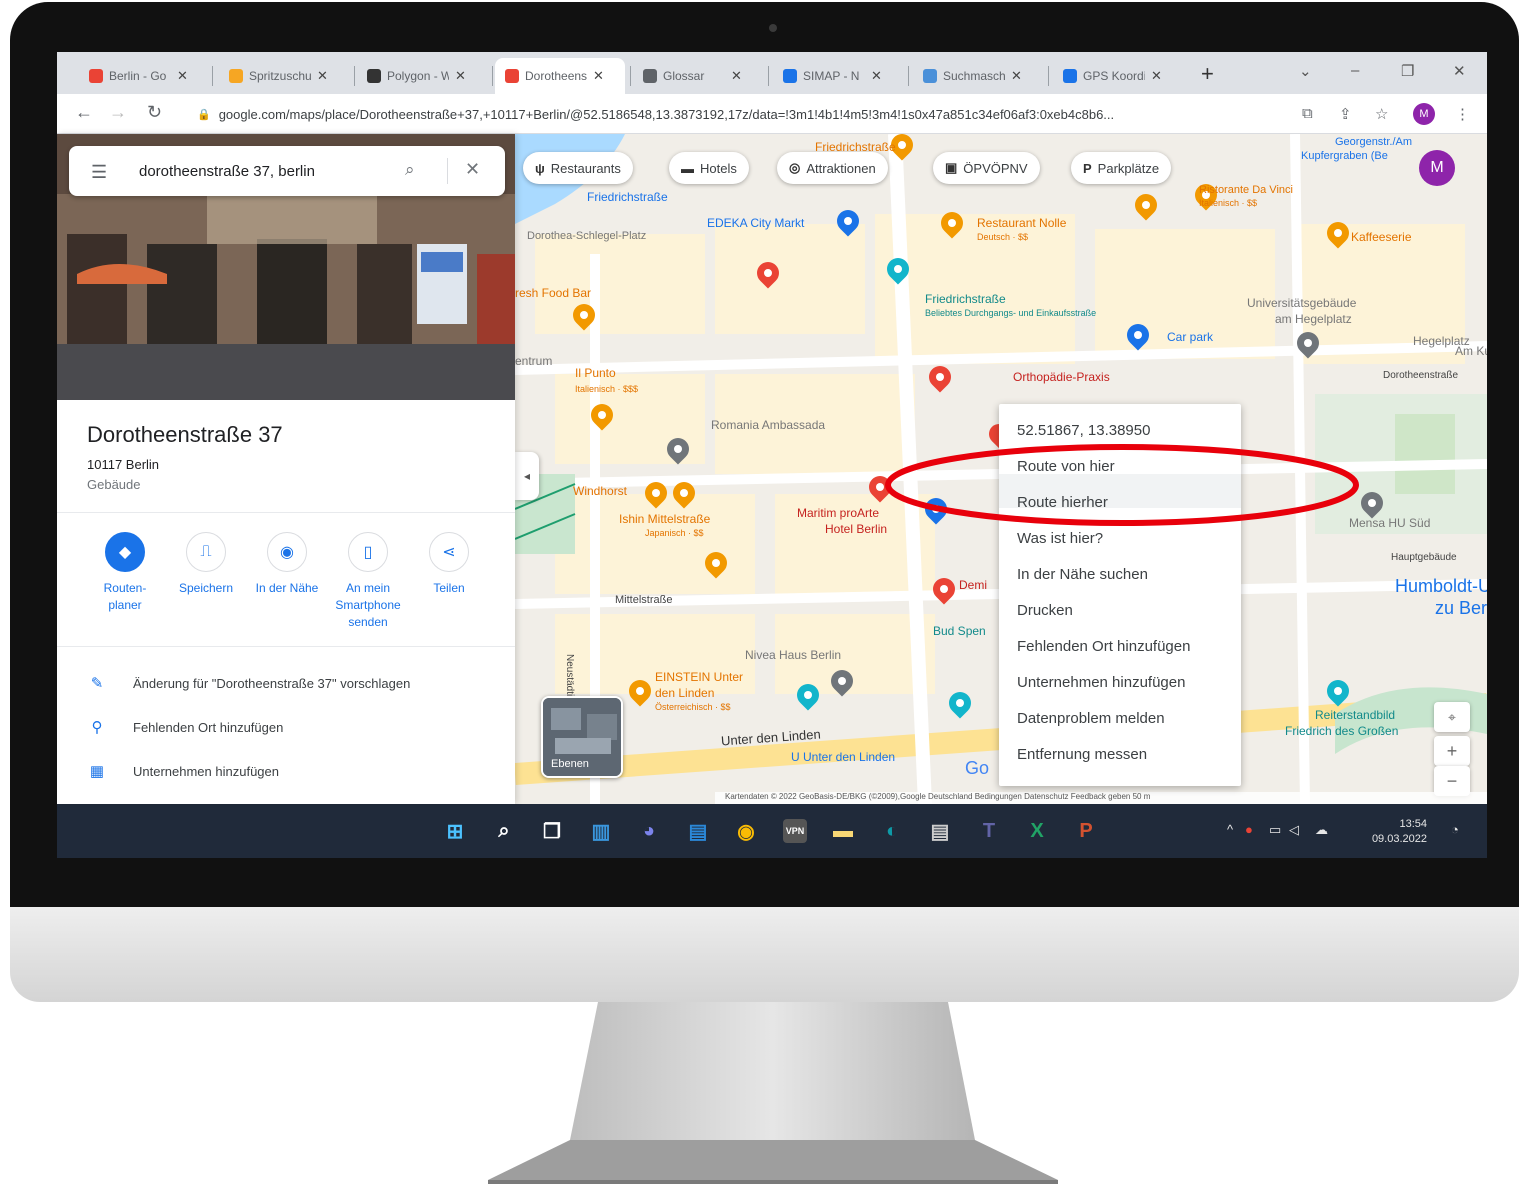  What do you see at coordinates (1121, 168) in the screenshot?
I see `filter-chip: P Parkplätze` at bounding box center [1121, 168].